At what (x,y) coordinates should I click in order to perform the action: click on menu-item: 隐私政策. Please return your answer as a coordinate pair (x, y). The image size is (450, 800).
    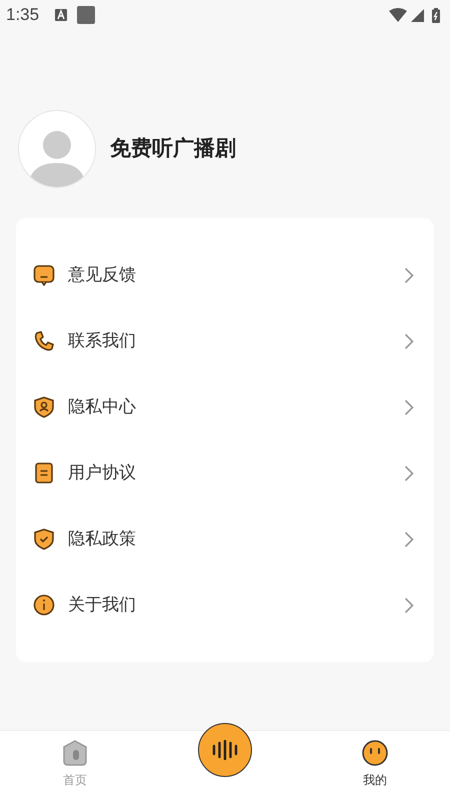
    Looking at the image, I should click on (225, 539).